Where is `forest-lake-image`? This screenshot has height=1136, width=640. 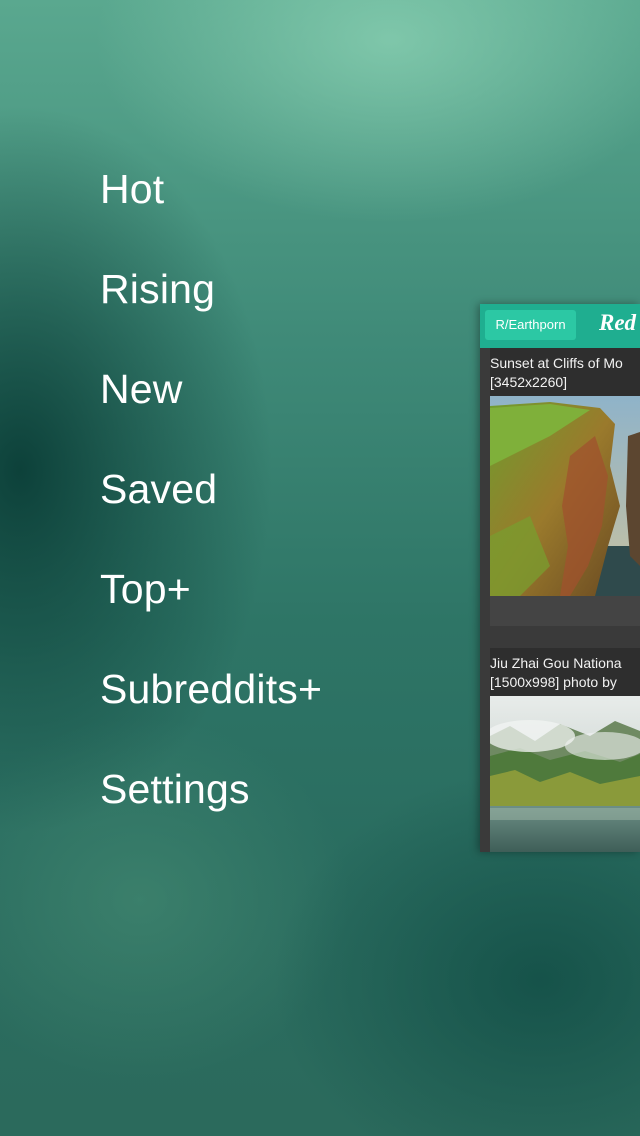 forest-lake-image is located at coordinates (565, 774).